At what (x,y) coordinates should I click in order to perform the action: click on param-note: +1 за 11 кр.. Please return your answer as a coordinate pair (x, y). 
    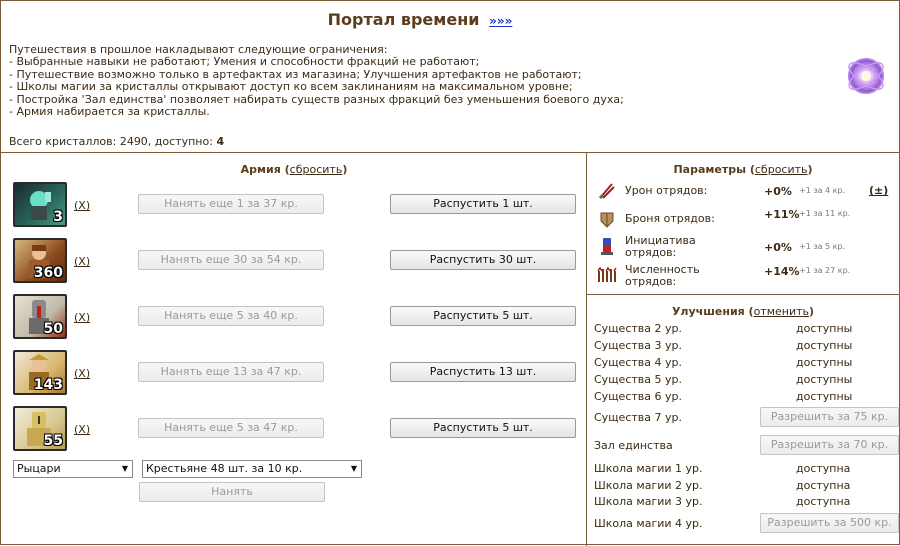
    Looking at the image, I should click on (825, 213).